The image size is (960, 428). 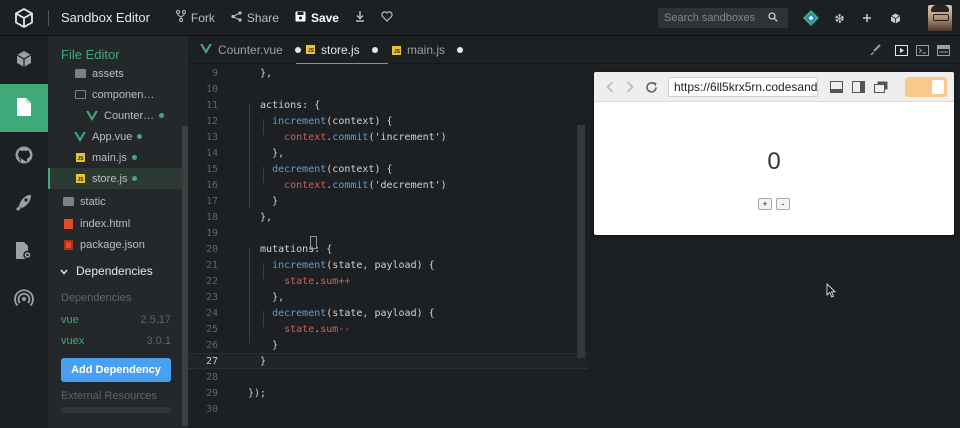 What do you see at coordinates (106, 271) in the screenshot?
I see `dependencies-toggle: Dependencies` at bounding box center [106, 271].